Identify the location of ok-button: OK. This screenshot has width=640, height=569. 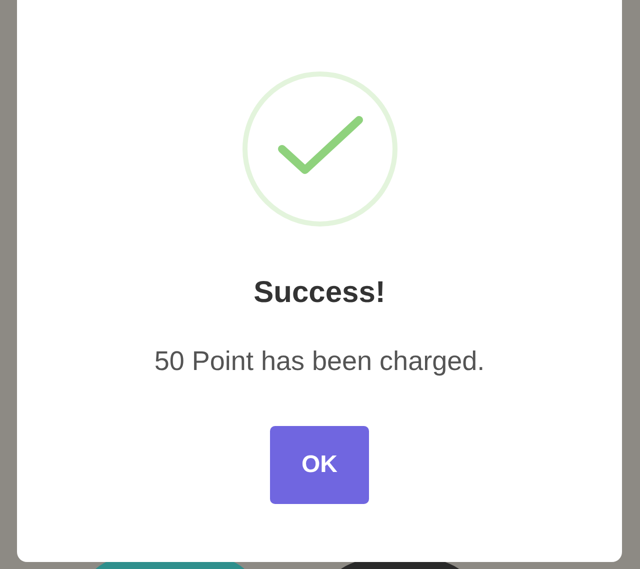
(319, 465).